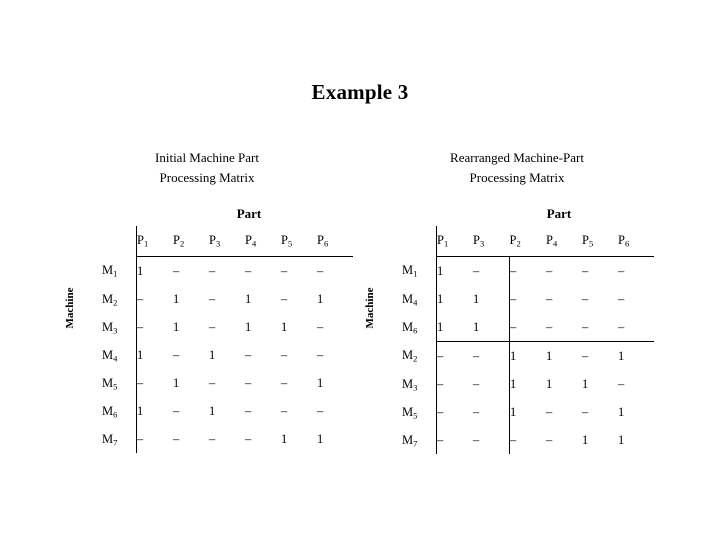 The height and width of the screenshot is (540, 720). What do you see at coordinates (360, 92) in the screenshot?
I see `page-title: Example 3` at bounding box center [360, 92].